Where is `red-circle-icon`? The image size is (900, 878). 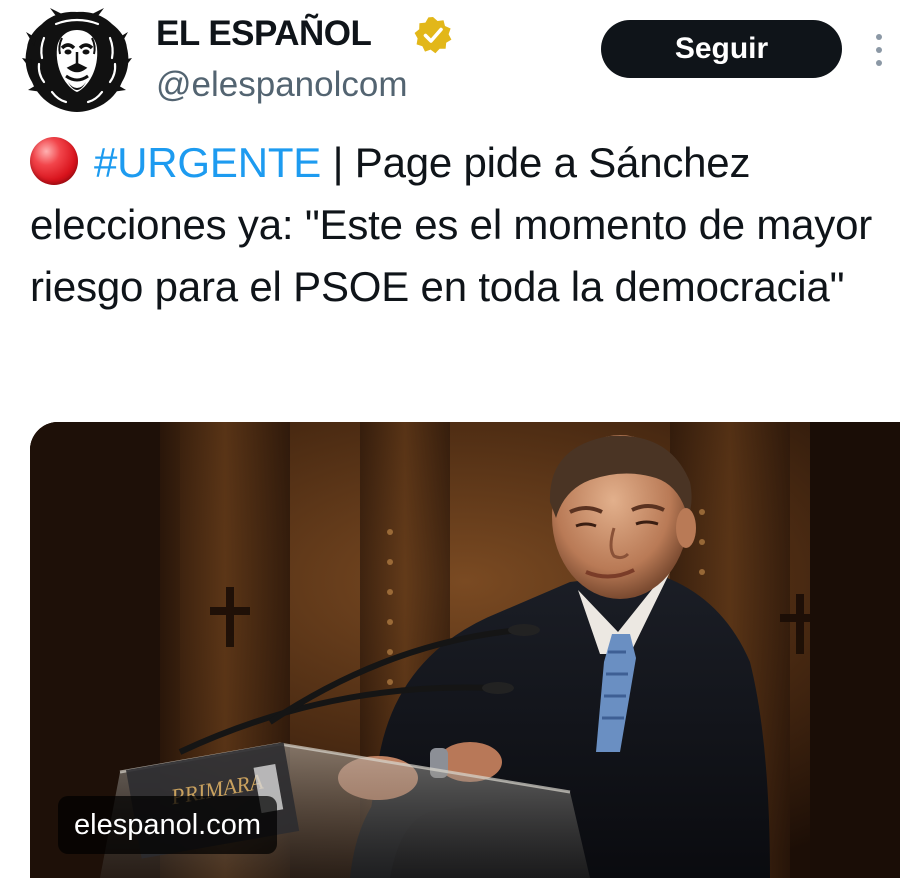
red-circle-icon is located at coordinates (54, 161).